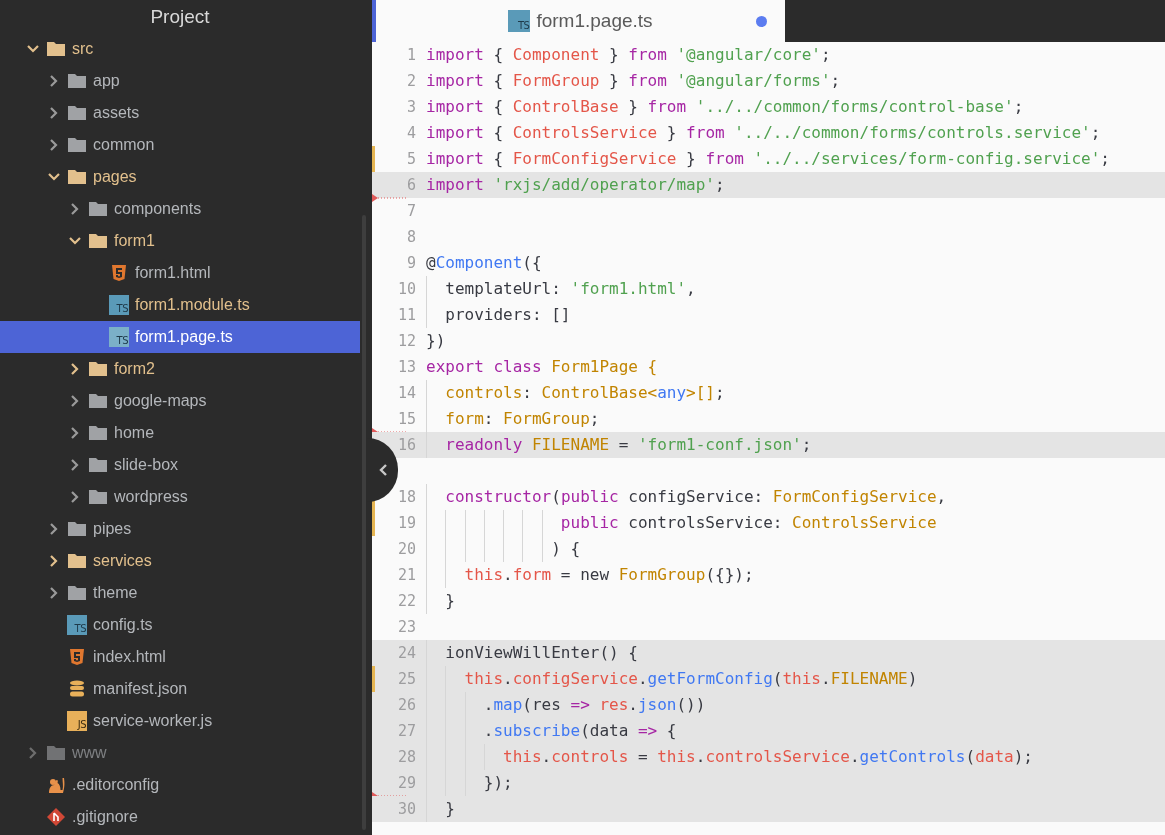  I want to click on line-number: 14, so click(406, 393).